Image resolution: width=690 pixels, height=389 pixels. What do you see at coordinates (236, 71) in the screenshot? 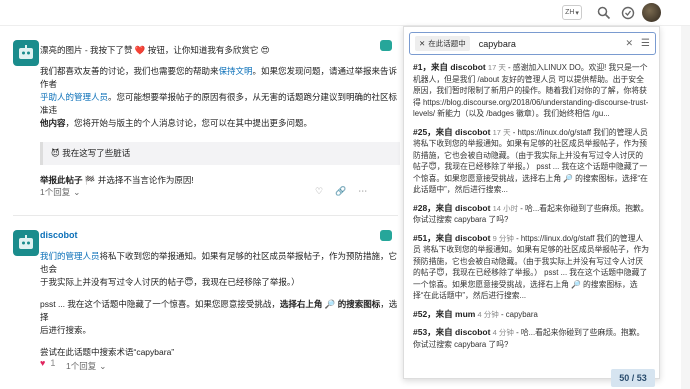
I see `civility-link: 保持文明` at bounding box center [236, 71].